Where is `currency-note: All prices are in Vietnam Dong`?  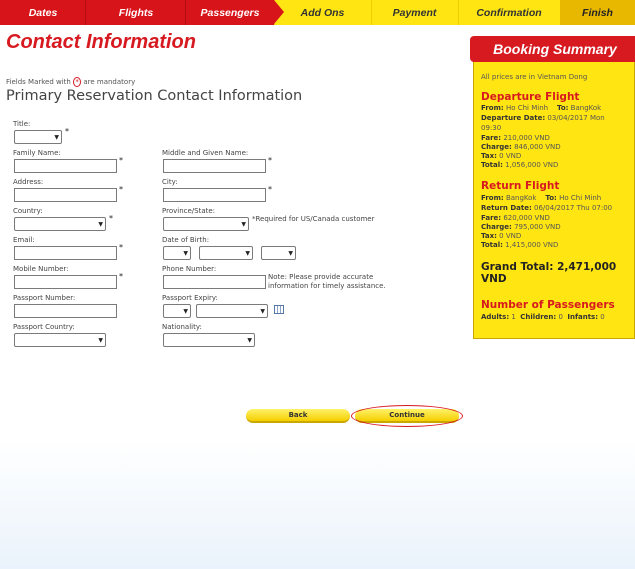
currency-note: All prices are in Vietnam Dong is located at coordinates (534, 77).